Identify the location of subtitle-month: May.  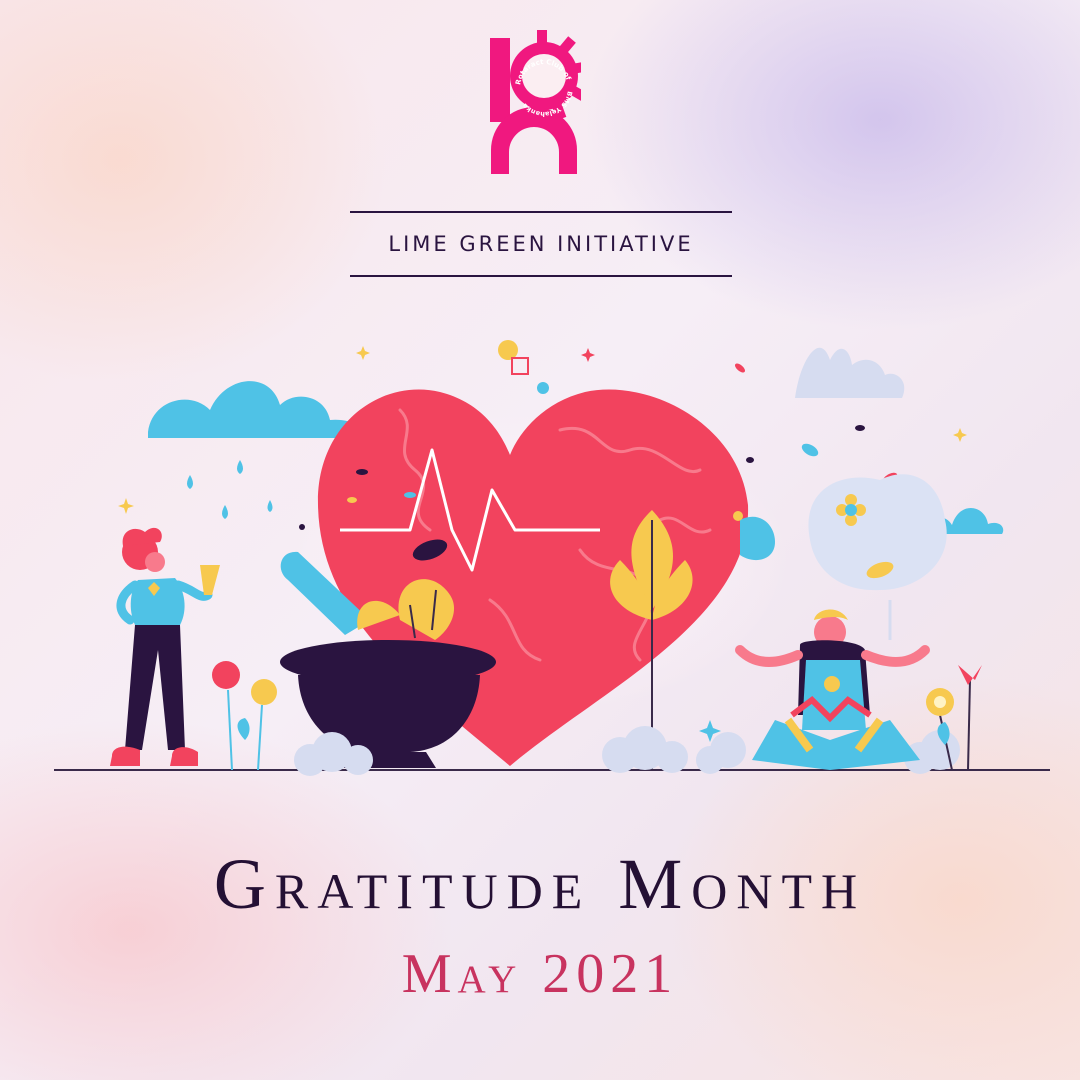
(462, 974).